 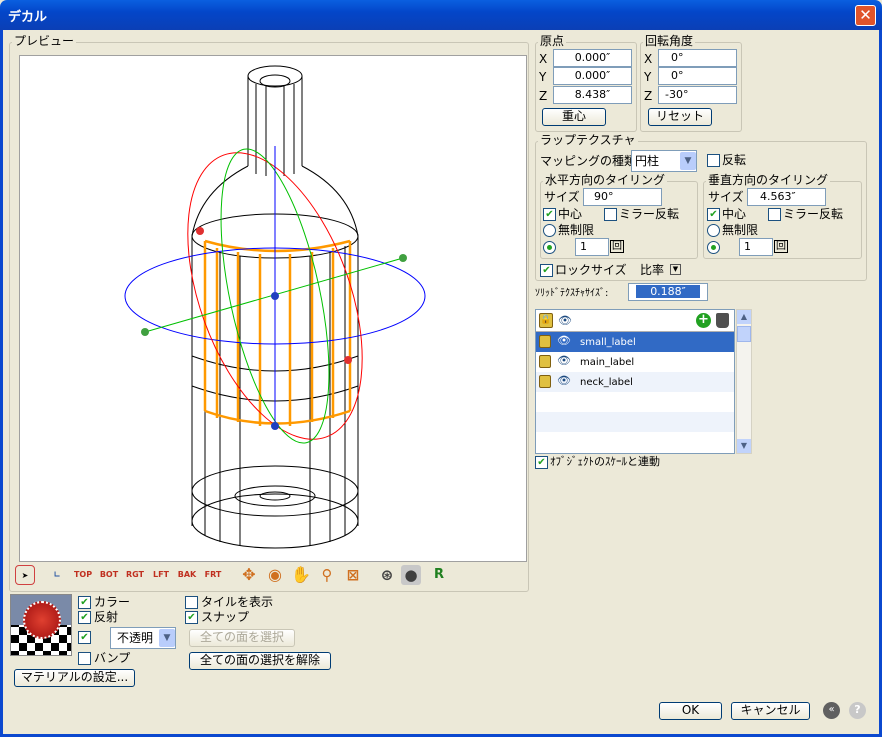 What do you see at coordinates (610, 214) in the screenshot?
I see `h-mirror-checkbox` at bounding box center [610, 214].